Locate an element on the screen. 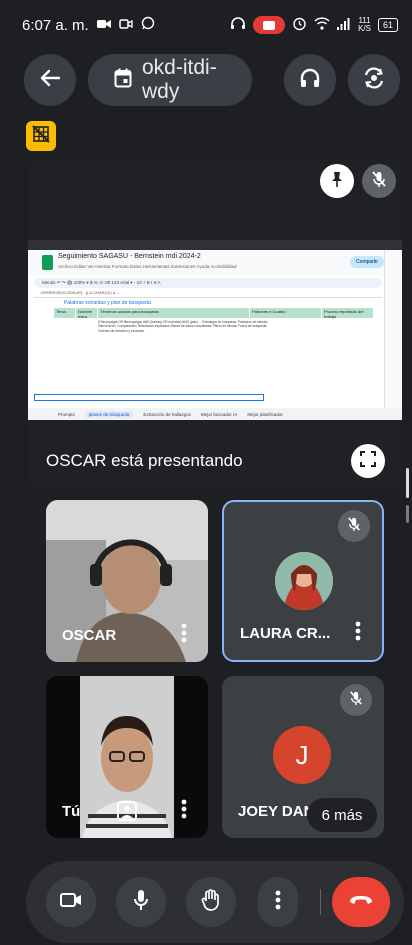 Image resolution: width=412 pixels, height=945 pixels. call-control-bar is located at coordinates (215, 902).